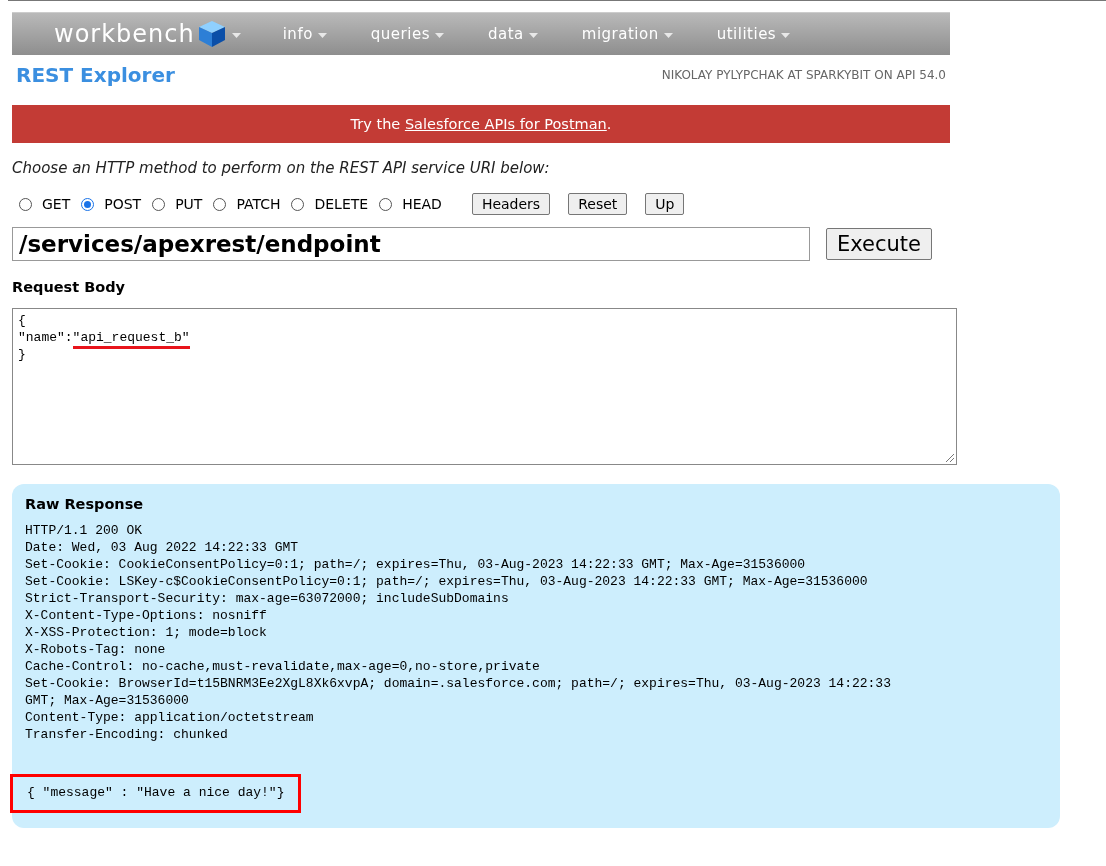 Image resolution: width=1106 pixels, height=866 pixels. Describe the element at coordinates (258, 204) in the screenshot. I see `method-label: PATCH` at that location.